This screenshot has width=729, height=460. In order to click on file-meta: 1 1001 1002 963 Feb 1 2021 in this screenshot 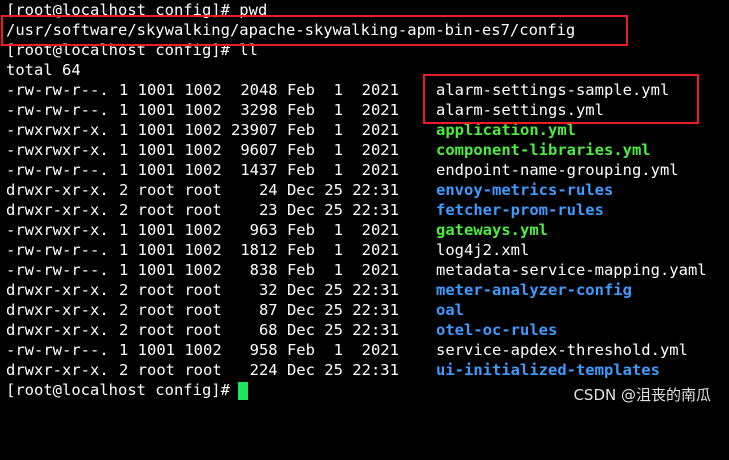, I will do `click(259, 230)`.